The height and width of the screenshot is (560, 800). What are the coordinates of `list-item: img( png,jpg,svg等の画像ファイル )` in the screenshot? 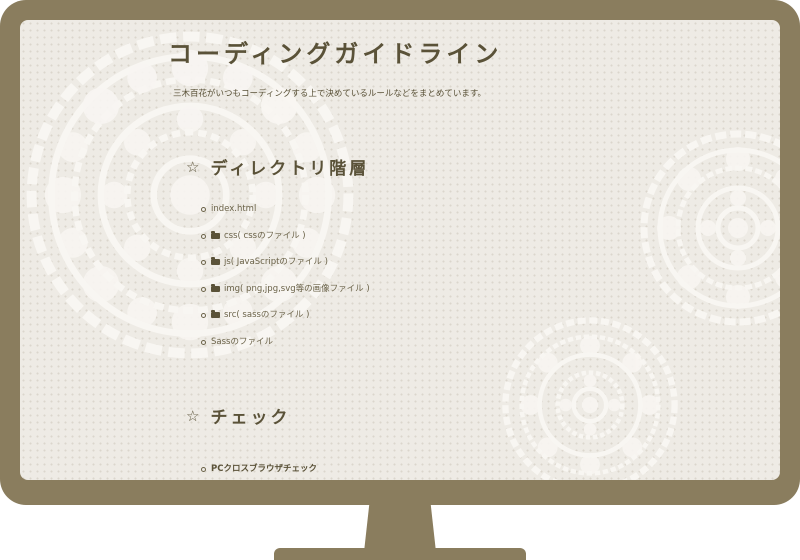 It's located at (285, 296).